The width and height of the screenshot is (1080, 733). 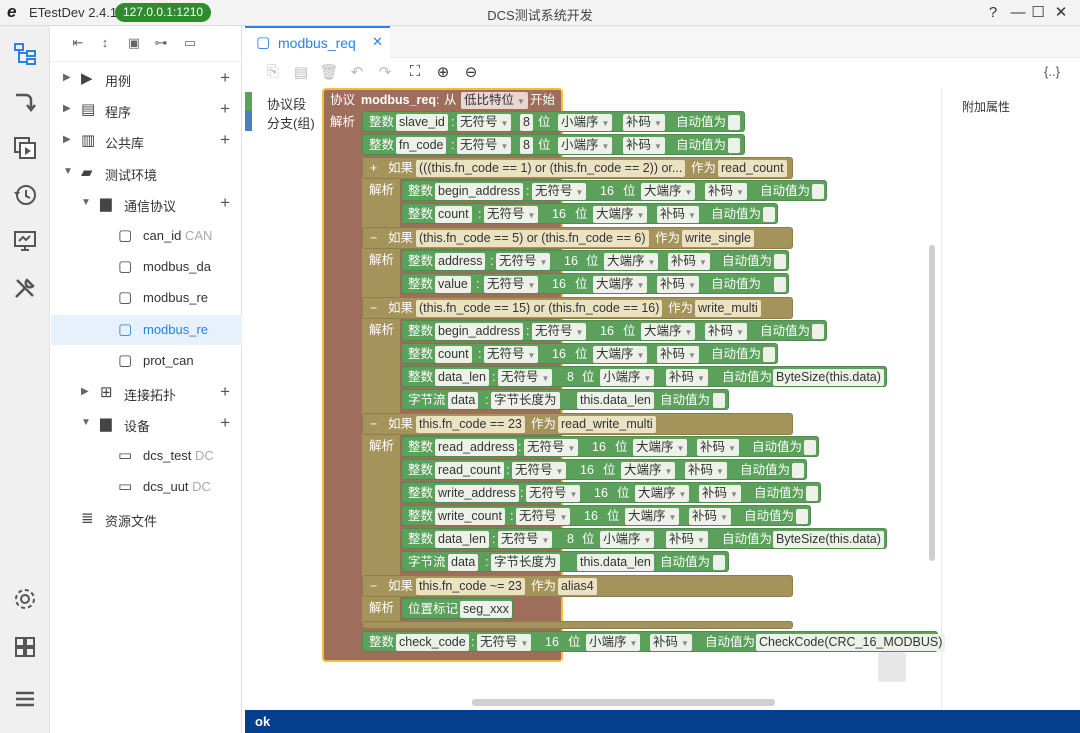 I want to click on length-expression: this.data_len, so click(x=615, y=562).